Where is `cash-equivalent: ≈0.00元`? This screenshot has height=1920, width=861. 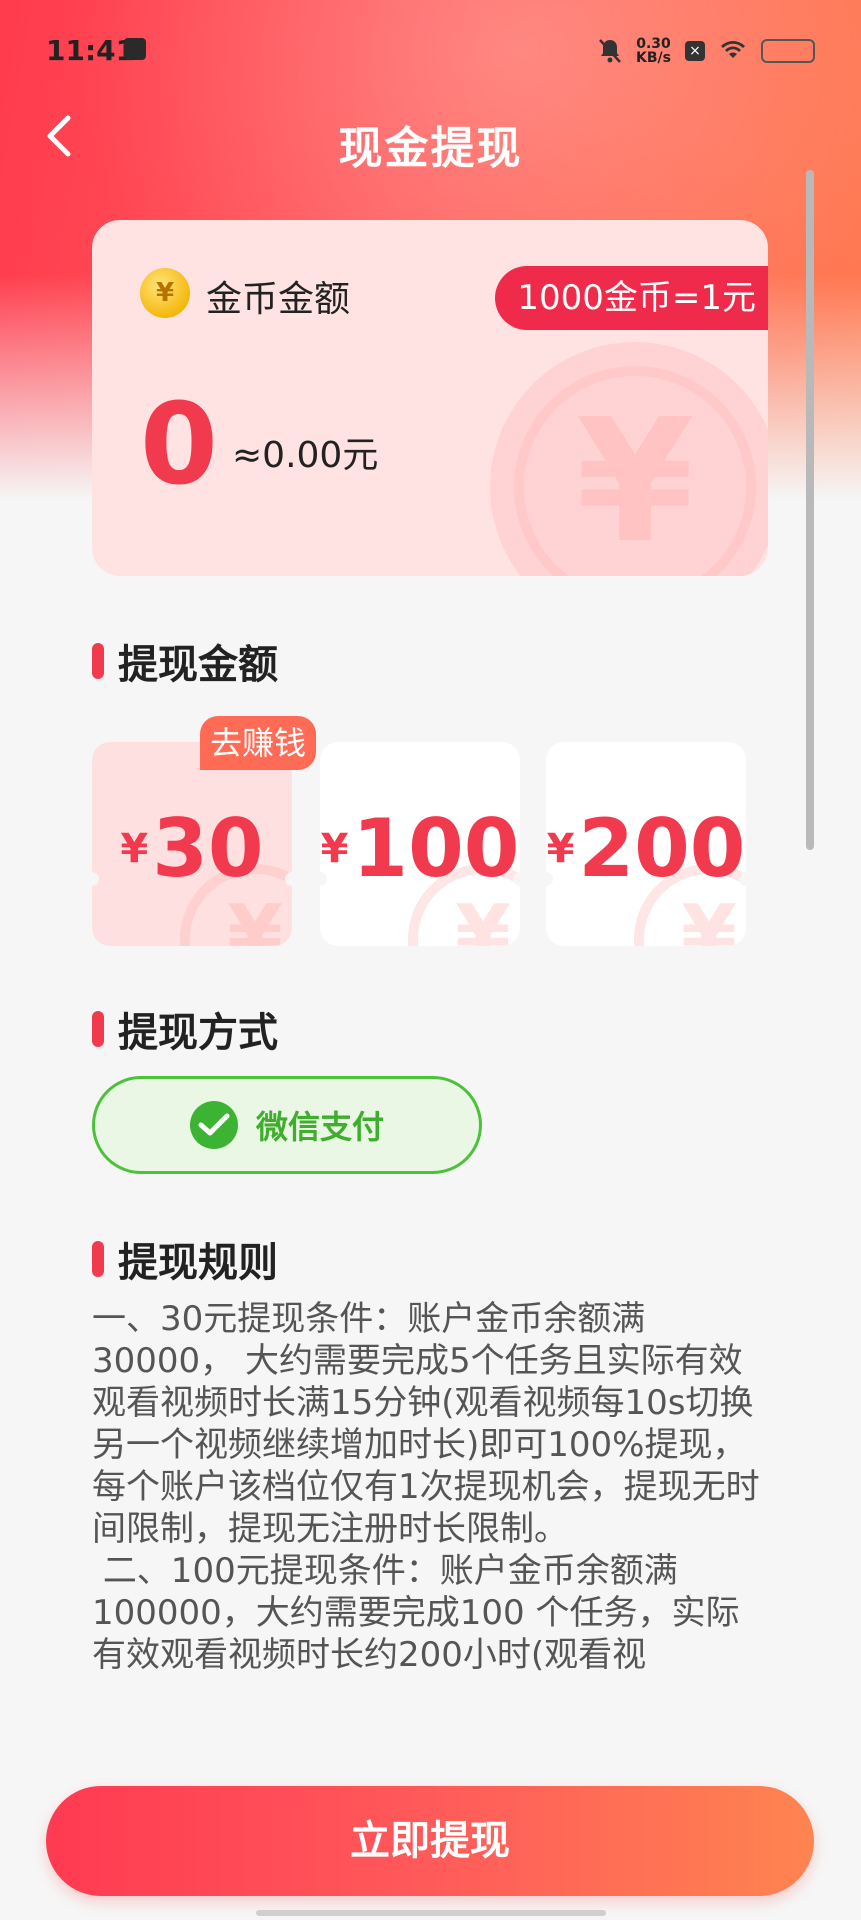
cash-equivalent: ≈0.00元 is located at coordinates (305, 455).